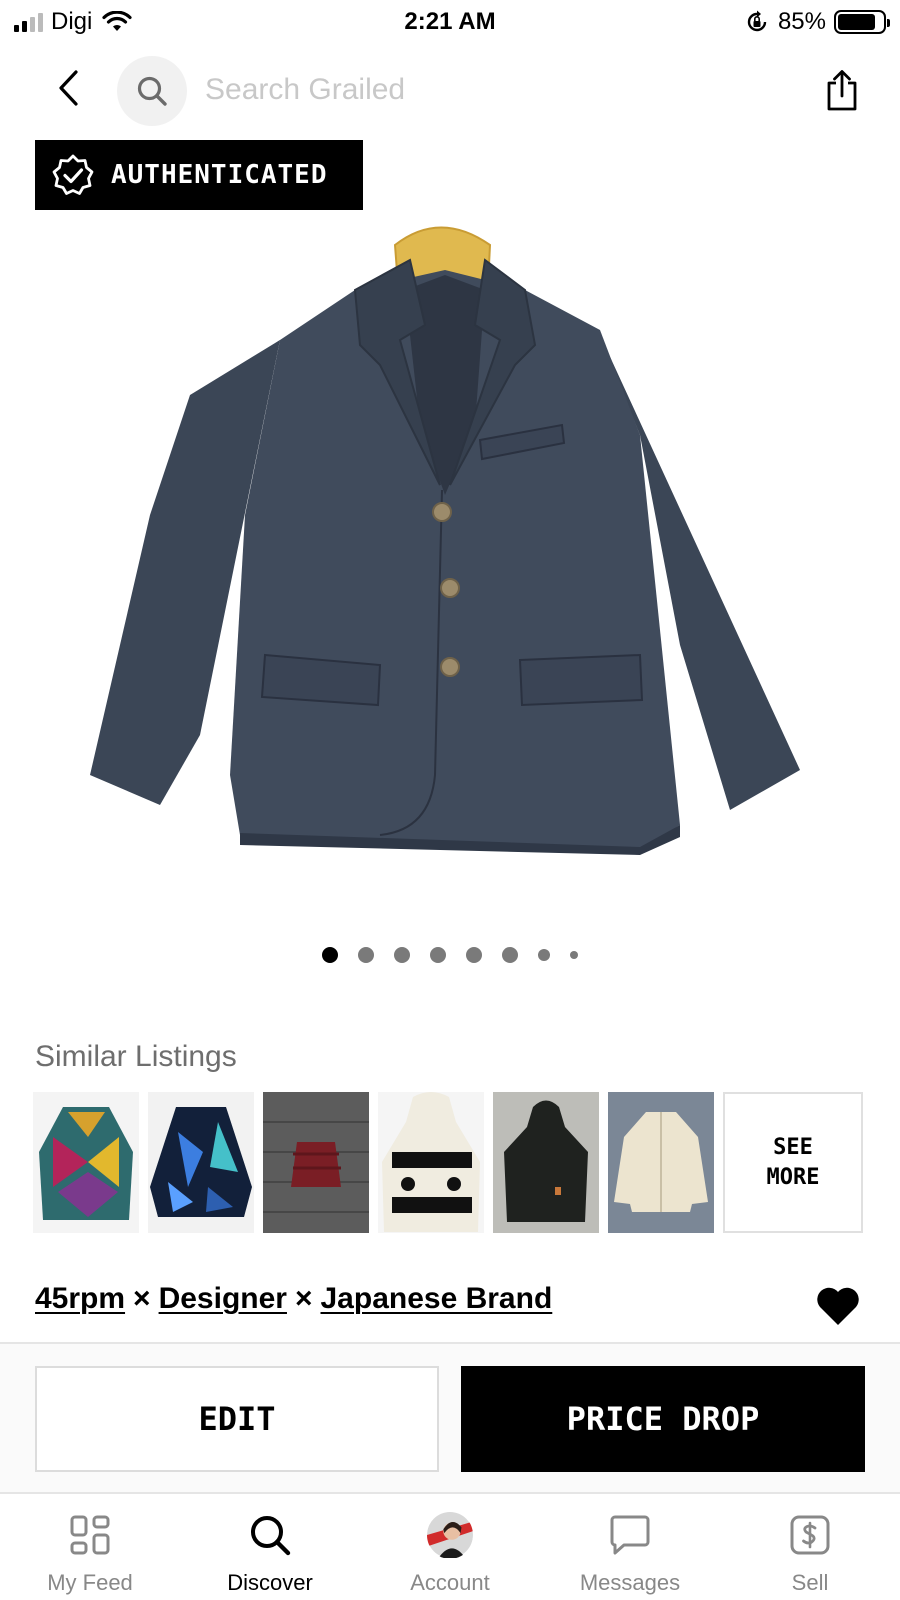 The height and width of the screenshot is (1600, 900). I want to click on tab-label: Account, so click(450, 1582).